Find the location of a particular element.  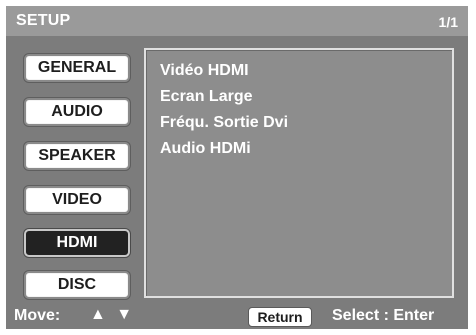

menu-item-video: VIDEO is located at coordinates (77, 200).